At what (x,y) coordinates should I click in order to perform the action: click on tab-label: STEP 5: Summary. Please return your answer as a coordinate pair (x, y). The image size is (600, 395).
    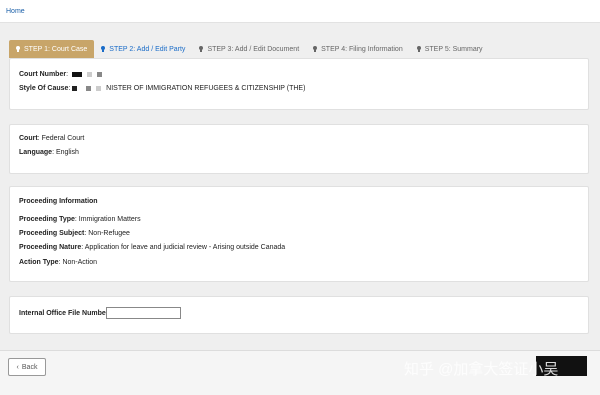
    Looking at the image, I should click on (453, 49).